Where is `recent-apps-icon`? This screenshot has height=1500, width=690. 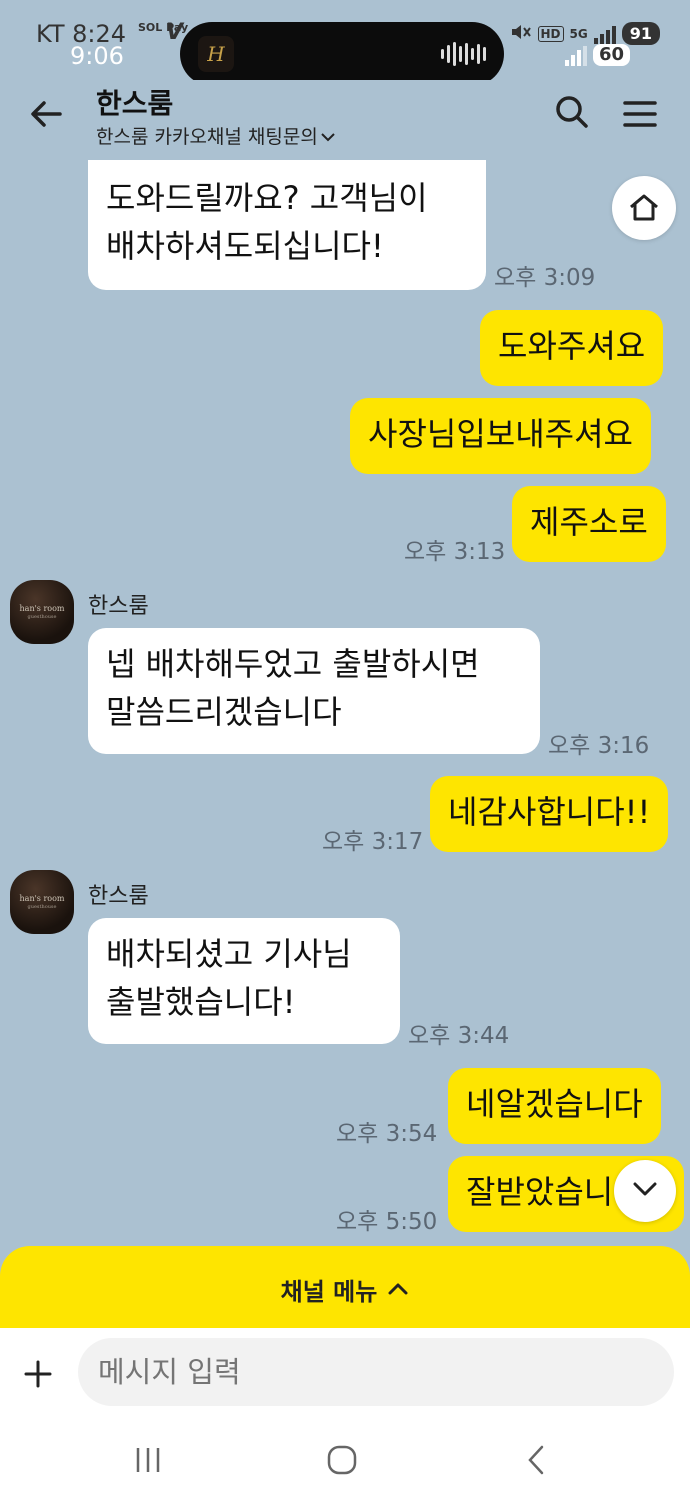
recent-apps-icon is located at coordinates (148, 1460).